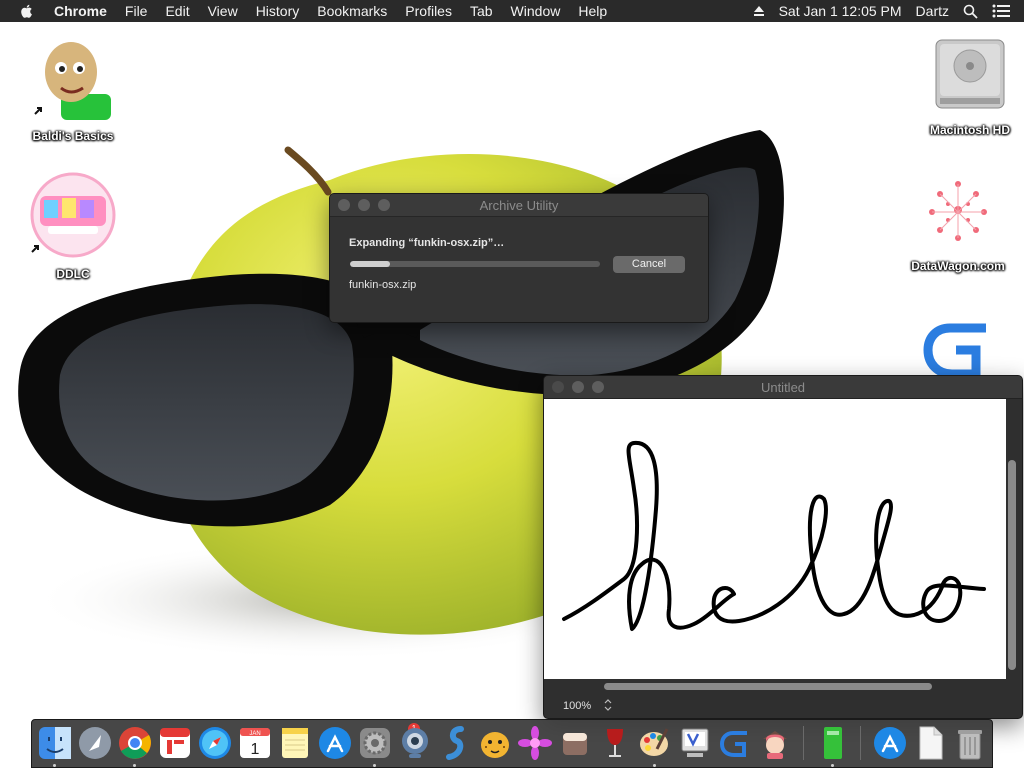 This screenshot has height=768, width=1024. I want to click on calendar-month: JAN, so click(254, 734).